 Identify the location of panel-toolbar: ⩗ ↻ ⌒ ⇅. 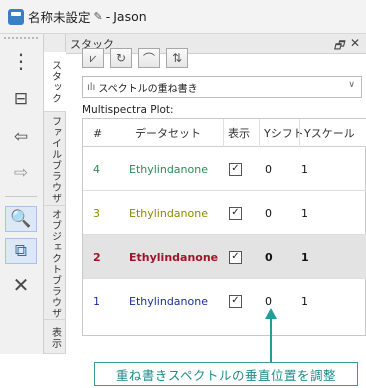
(135, 59).